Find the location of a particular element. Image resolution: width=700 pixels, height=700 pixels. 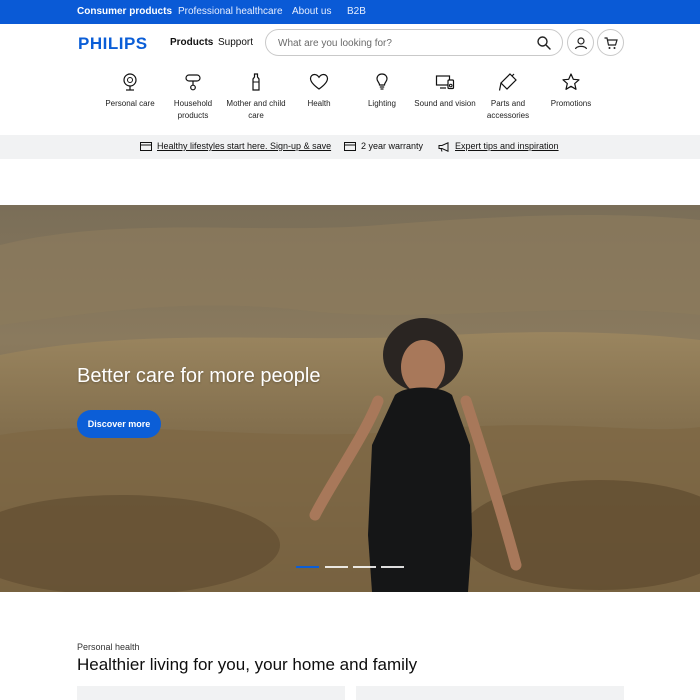

category-personal-care: Personal care is located at coordinates (130, 89).